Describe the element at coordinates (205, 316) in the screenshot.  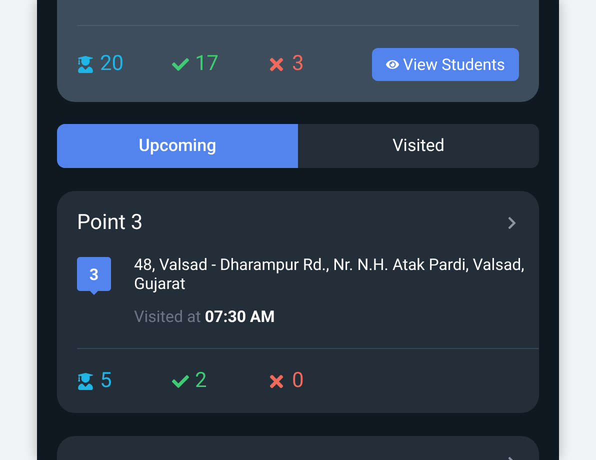
I see `visited-time: Visited at 07:30 AM` at that location.